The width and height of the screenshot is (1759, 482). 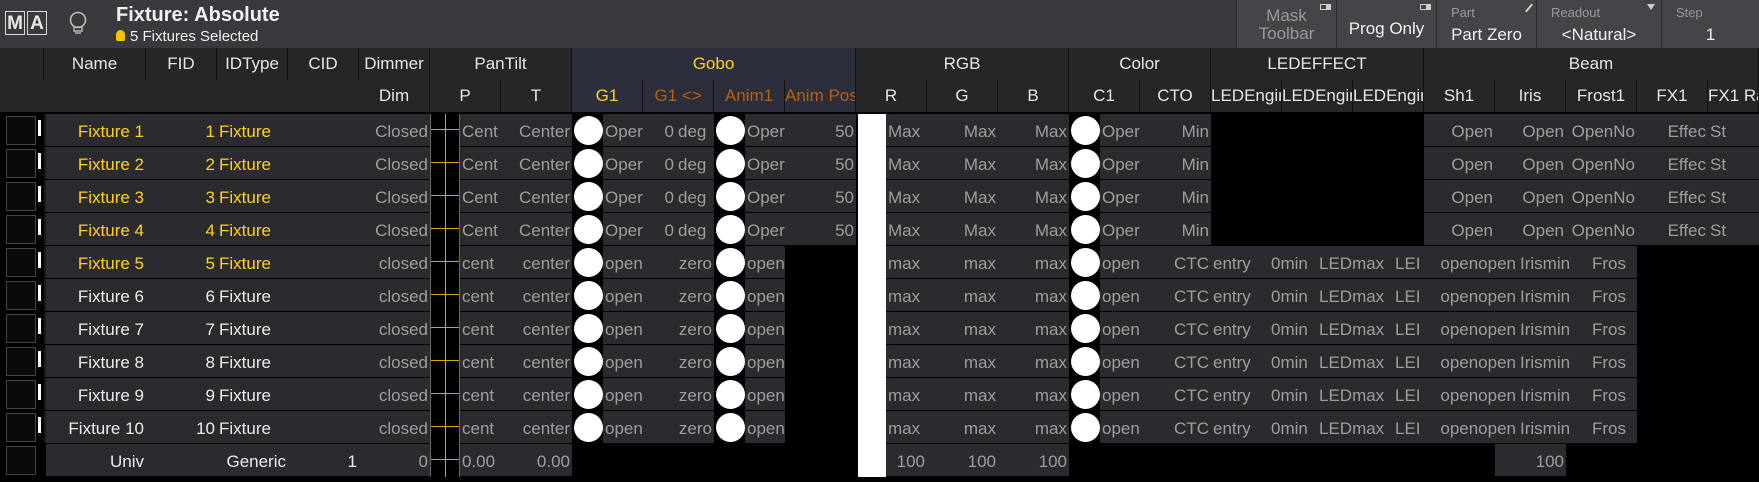 I want to click on header-p: P, so click(x=465, y=96).